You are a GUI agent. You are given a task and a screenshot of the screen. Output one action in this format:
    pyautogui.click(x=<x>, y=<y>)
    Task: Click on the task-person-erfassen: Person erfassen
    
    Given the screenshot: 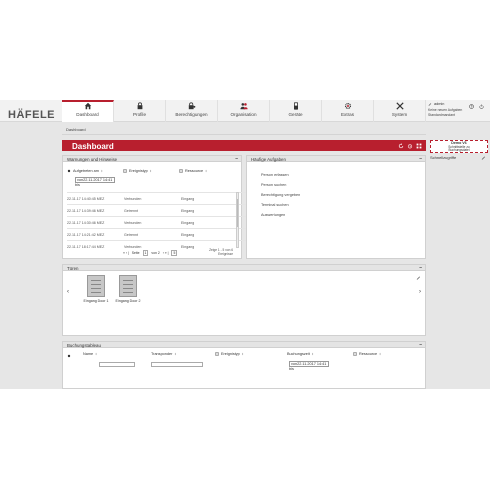 What is the action you would take?
    pyautogui.click(x=280, y=175)
    